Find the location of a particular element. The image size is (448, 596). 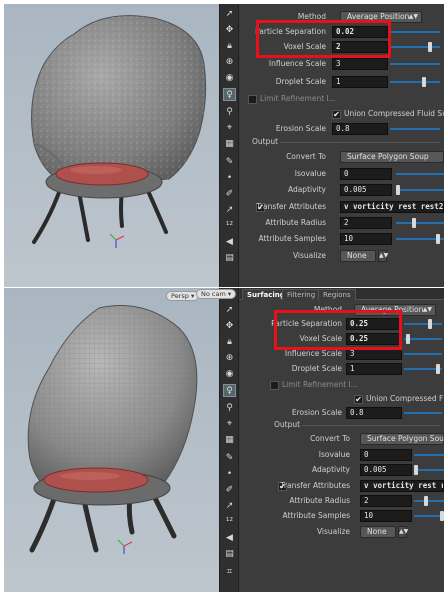

erosion-scale-label: Erosion Scale is located at coordinates (316, 412).